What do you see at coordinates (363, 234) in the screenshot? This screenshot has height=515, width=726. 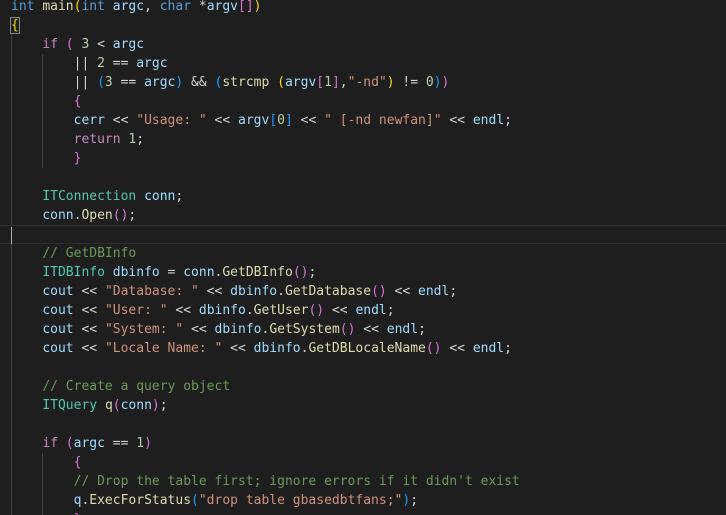 I see `code-line-current` at bounding box center [363, 234].